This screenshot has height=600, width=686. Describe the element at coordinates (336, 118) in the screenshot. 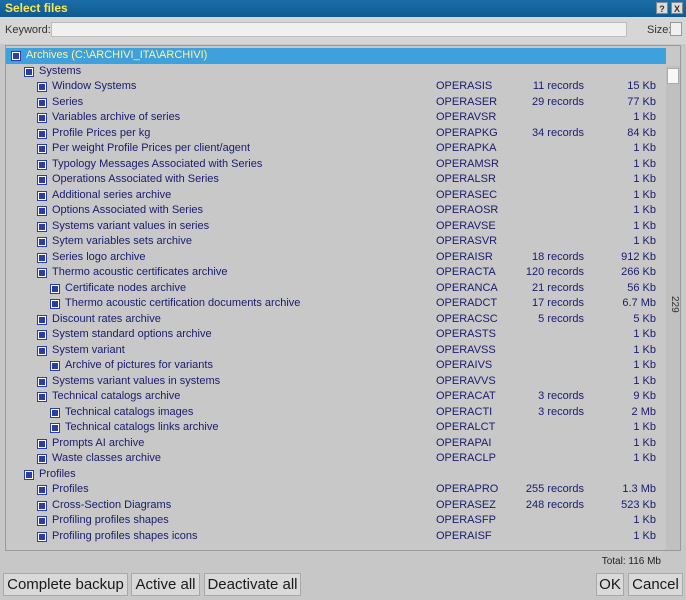

I see `table-row: Variables archive of series OPERAVSR 1 Kb` at that location.